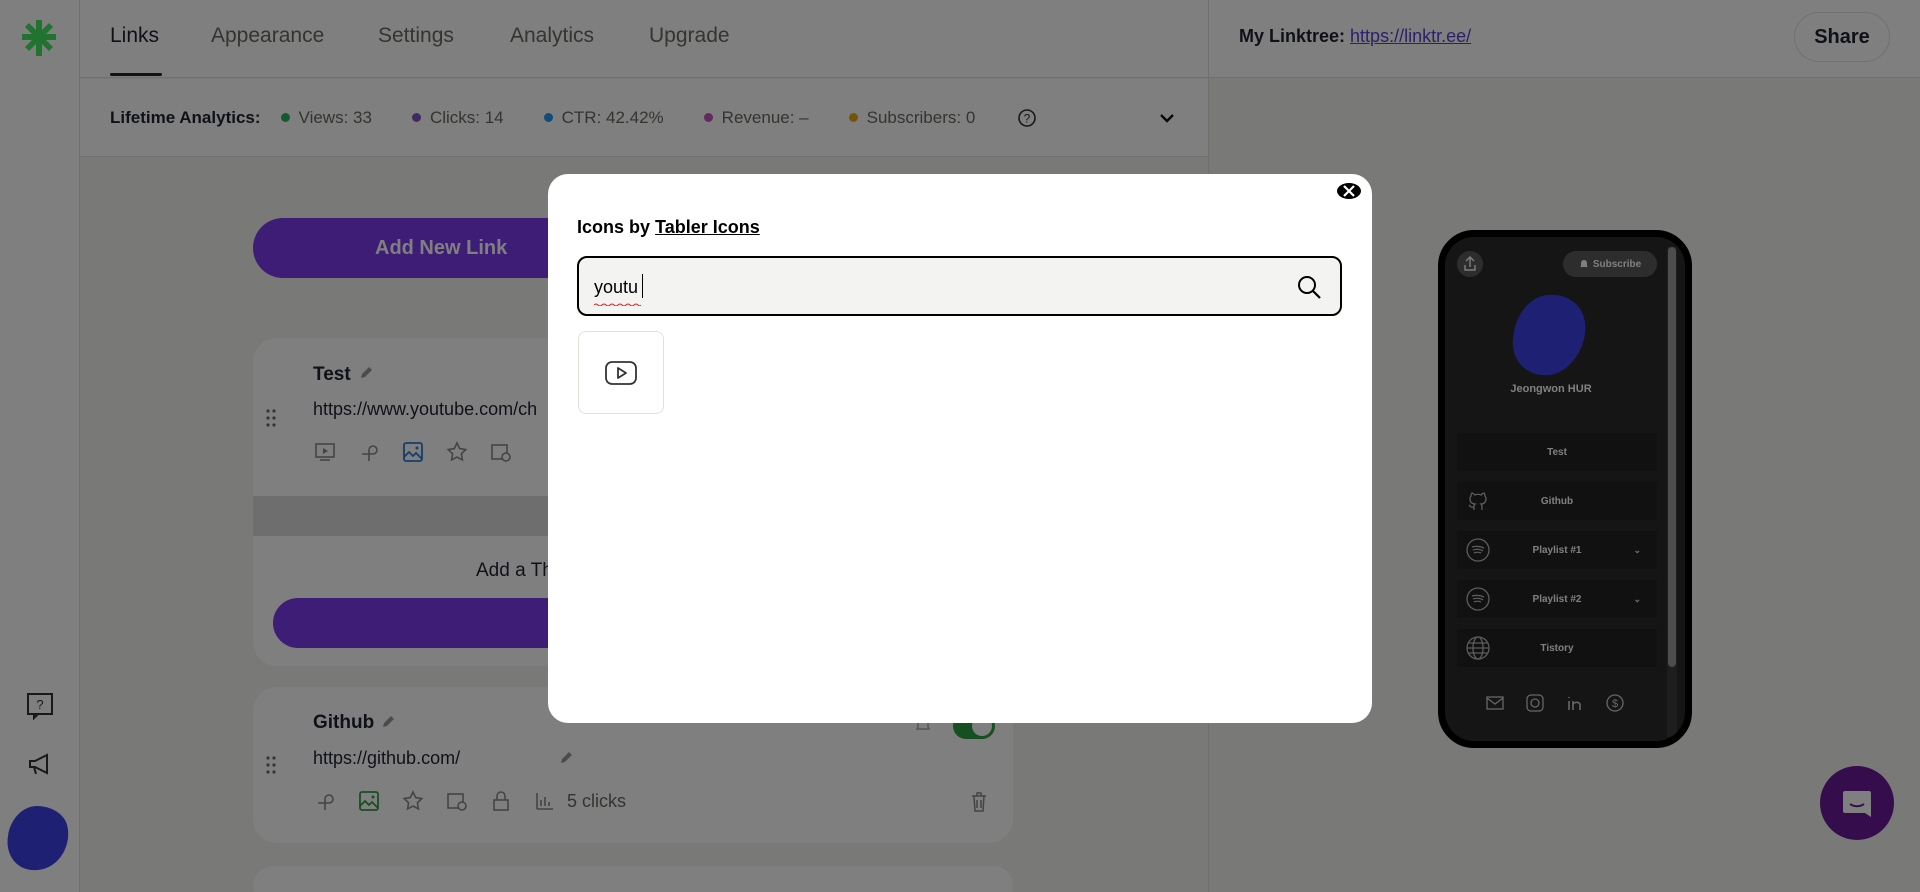  Describe the element at coordinates (1309, 287) in the screenshot. I see `search-icon` at that location.